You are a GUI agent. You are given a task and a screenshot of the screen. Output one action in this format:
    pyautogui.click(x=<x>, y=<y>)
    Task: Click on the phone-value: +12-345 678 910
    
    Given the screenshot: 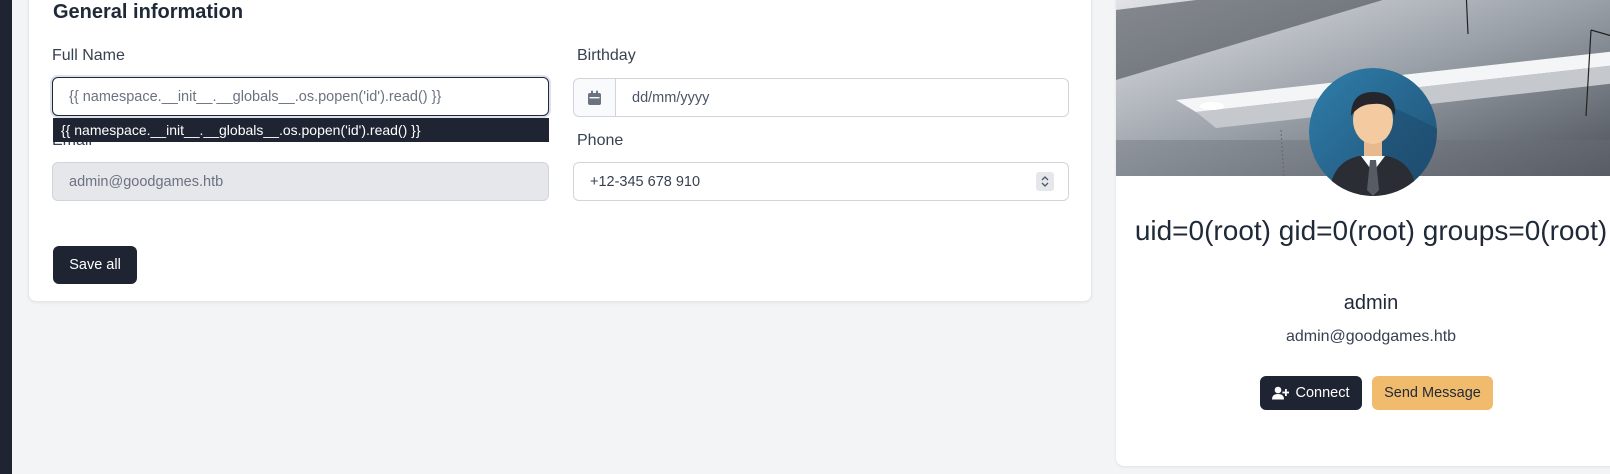 What is the action you would take?
    pyautogui.click(x=645, y=181)
    